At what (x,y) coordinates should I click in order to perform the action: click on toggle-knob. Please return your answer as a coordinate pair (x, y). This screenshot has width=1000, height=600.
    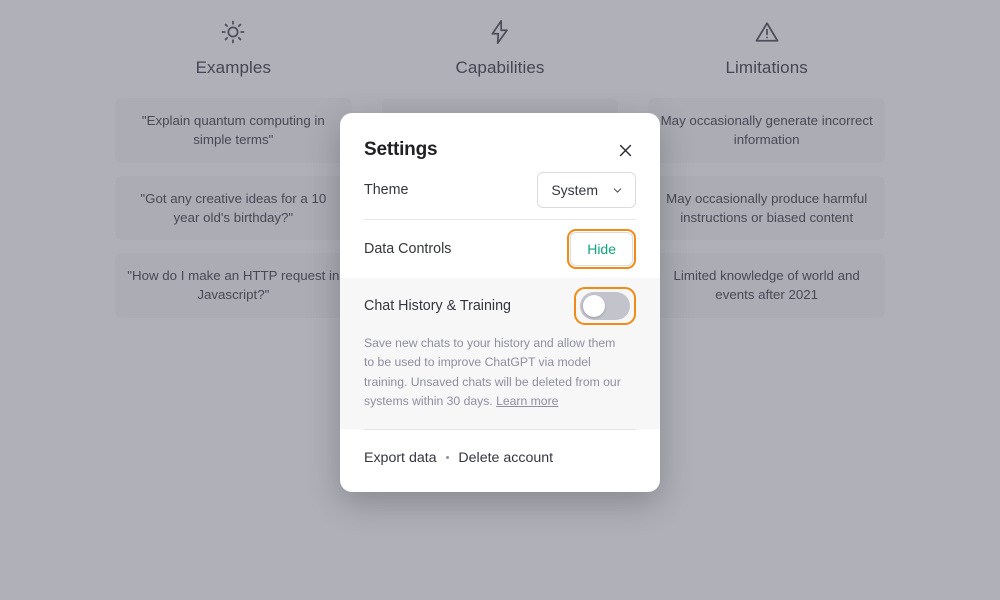
    Looking at the image, I should click on (594, 306).